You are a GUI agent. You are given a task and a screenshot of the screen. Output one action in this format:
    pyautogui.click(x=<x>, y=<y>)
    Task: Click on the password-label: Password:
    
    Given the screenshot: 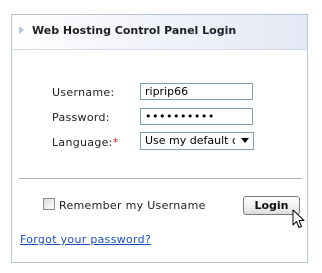 What is the action you would take?
    pyautogui.click(x=81, y=117)
    